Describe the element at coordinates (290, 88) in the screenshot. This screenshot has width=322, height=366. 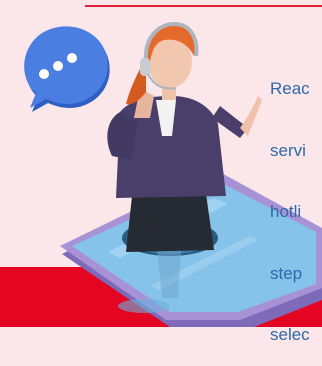
I see `text-line-1: Reac` at that location.